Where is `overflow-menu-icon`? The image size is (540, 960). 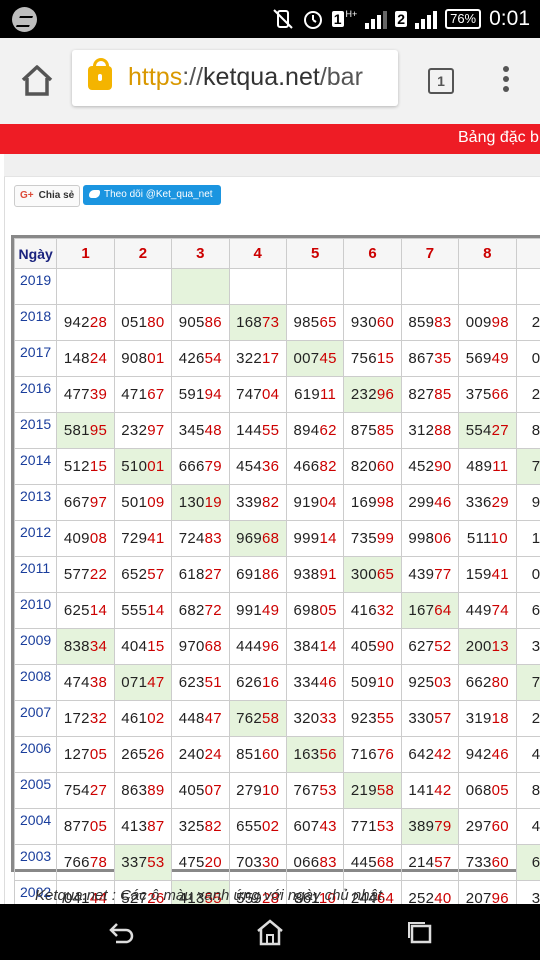 overflow-menu-icon is located at coordinates (506, 81).